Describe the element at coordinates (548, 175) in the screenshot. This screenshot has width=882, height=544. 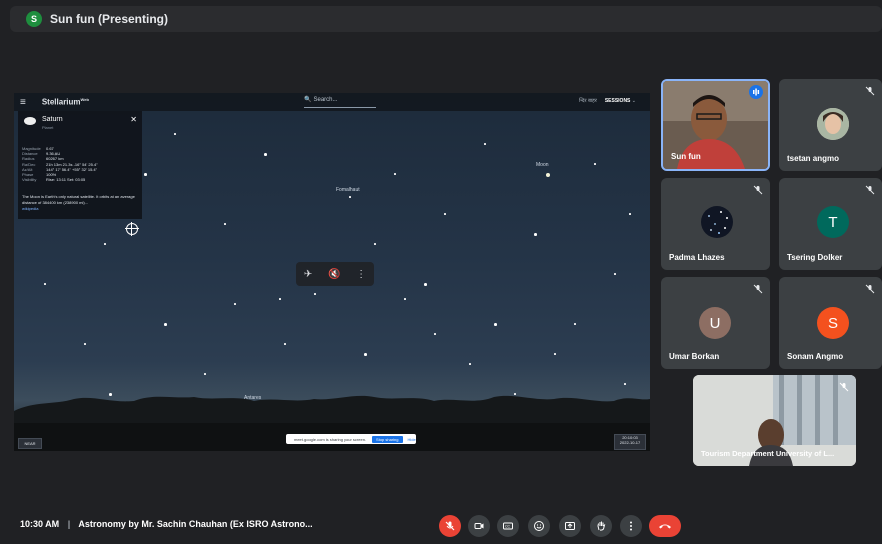
I see `moon-icon` at that location.